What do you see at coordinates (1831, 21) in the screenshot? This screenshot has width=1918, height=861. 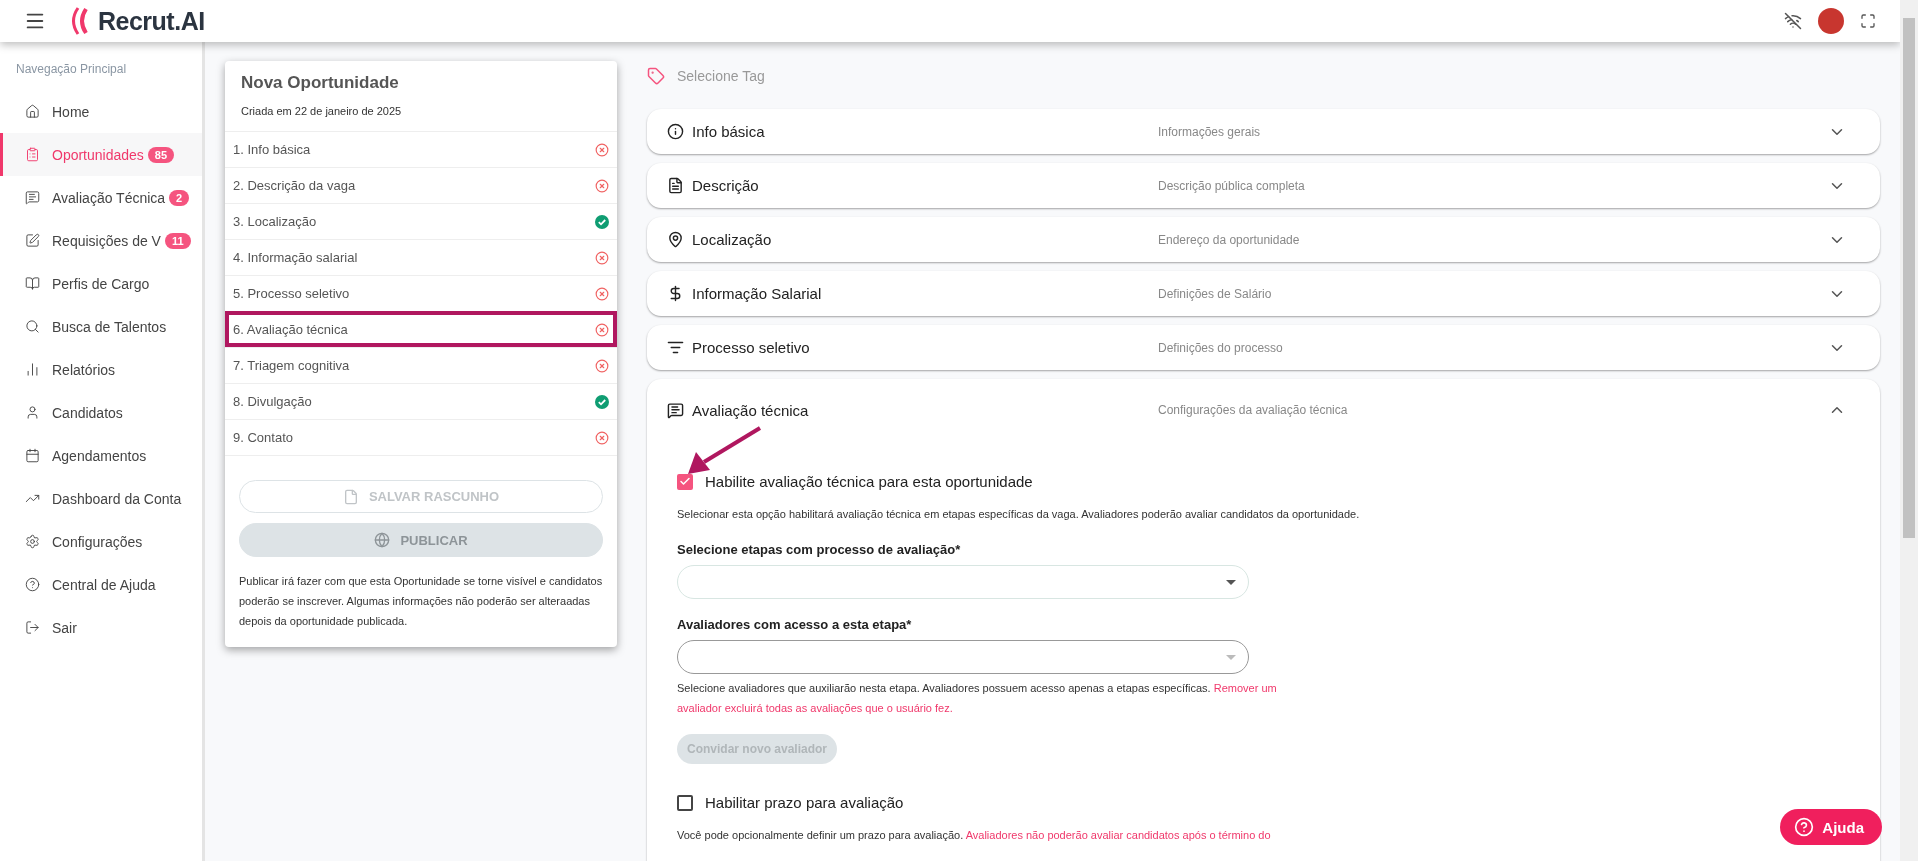 I see `user-avatar` at bounding box center [1831, 21].